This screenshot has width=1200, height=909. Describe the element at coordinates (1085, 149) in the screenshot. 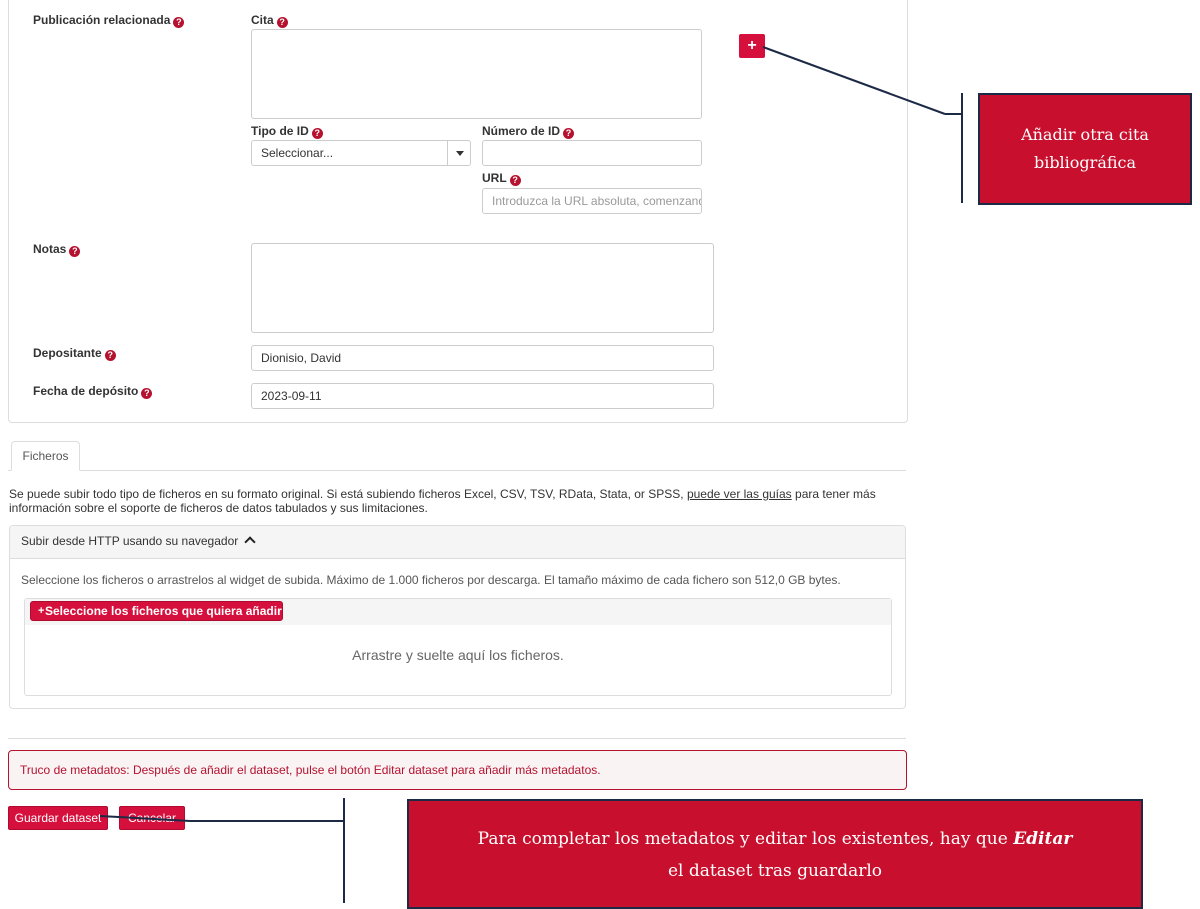

I see `add-citation-callout: Añadir otra cita bibliográfica` at that location.